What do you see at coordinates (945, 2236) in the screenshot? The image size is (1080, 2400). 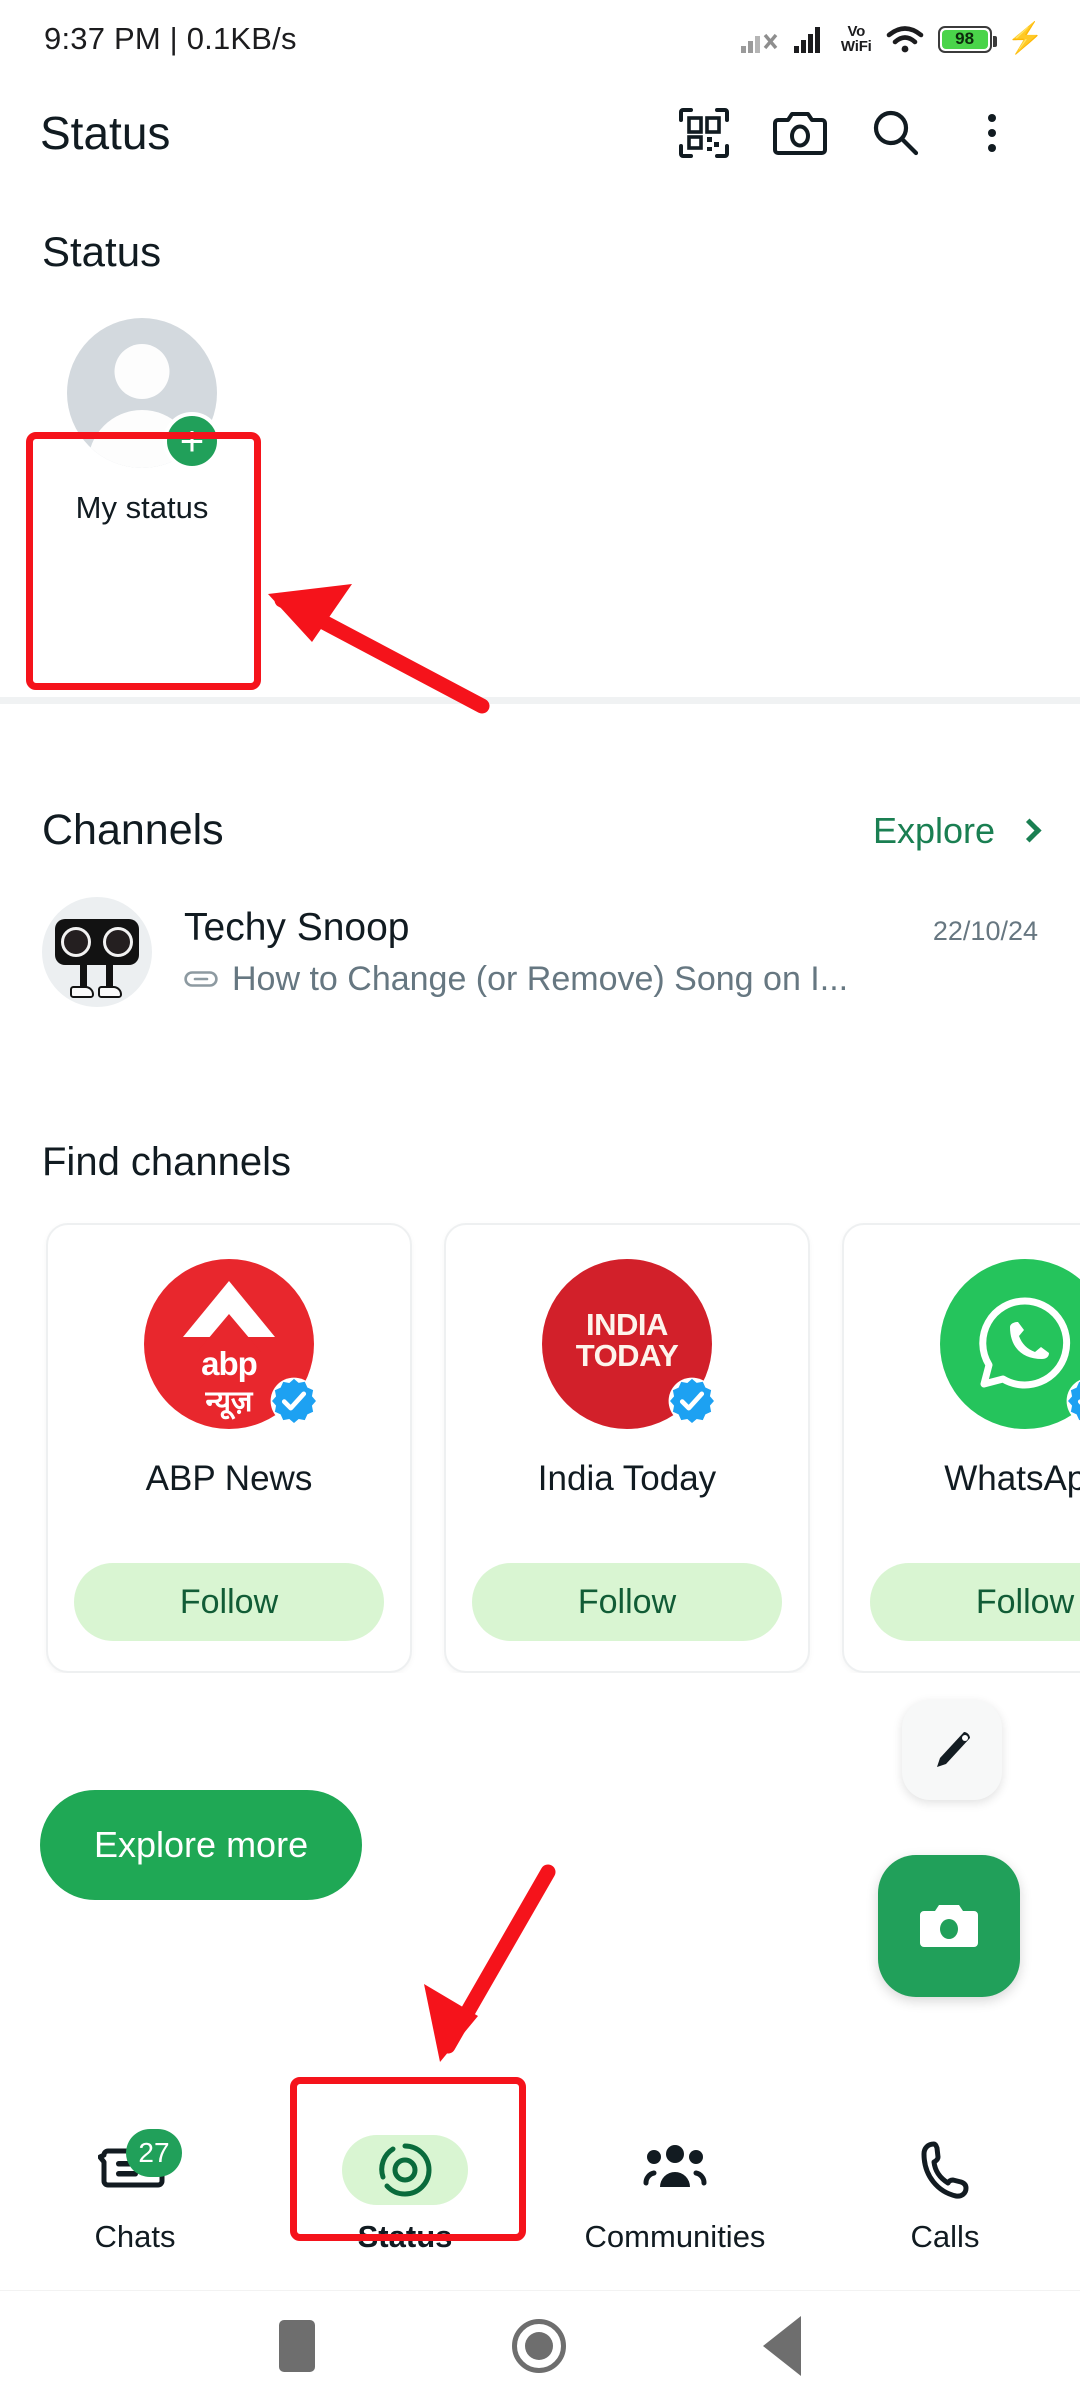 I see `nav-label-calls: Calls` at bounding box center [945, 2236].